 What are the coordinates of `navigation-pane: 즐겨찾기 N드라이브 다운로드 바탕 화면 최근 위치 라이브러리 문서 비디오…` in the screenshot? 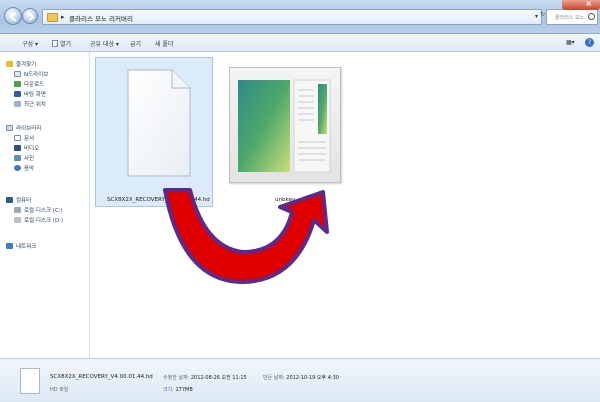 It's located at (45, 205).